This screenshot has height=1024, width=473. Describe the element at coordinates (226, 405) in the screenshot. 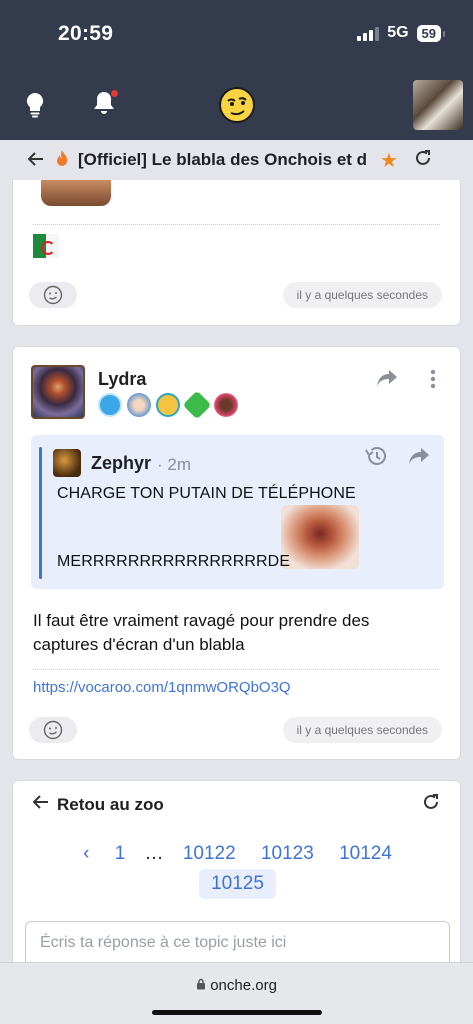

I see `flower-badge-icon` at that location.